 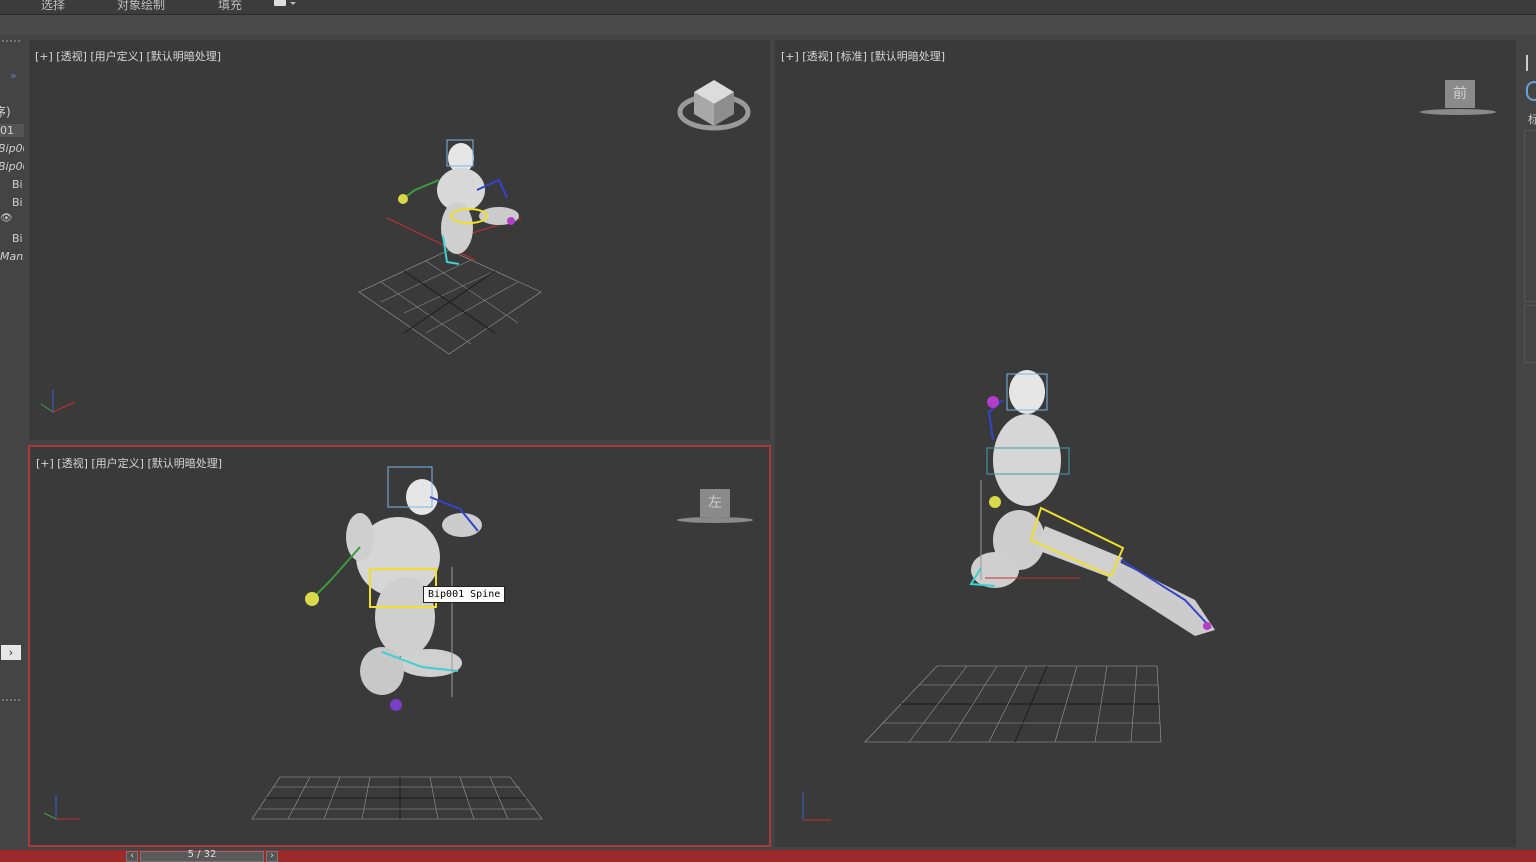 What do you see at coordinates (6, 218) in the screenshot?
I see `visibility-eye-icon: 👁` at bounding box center [6, 218].